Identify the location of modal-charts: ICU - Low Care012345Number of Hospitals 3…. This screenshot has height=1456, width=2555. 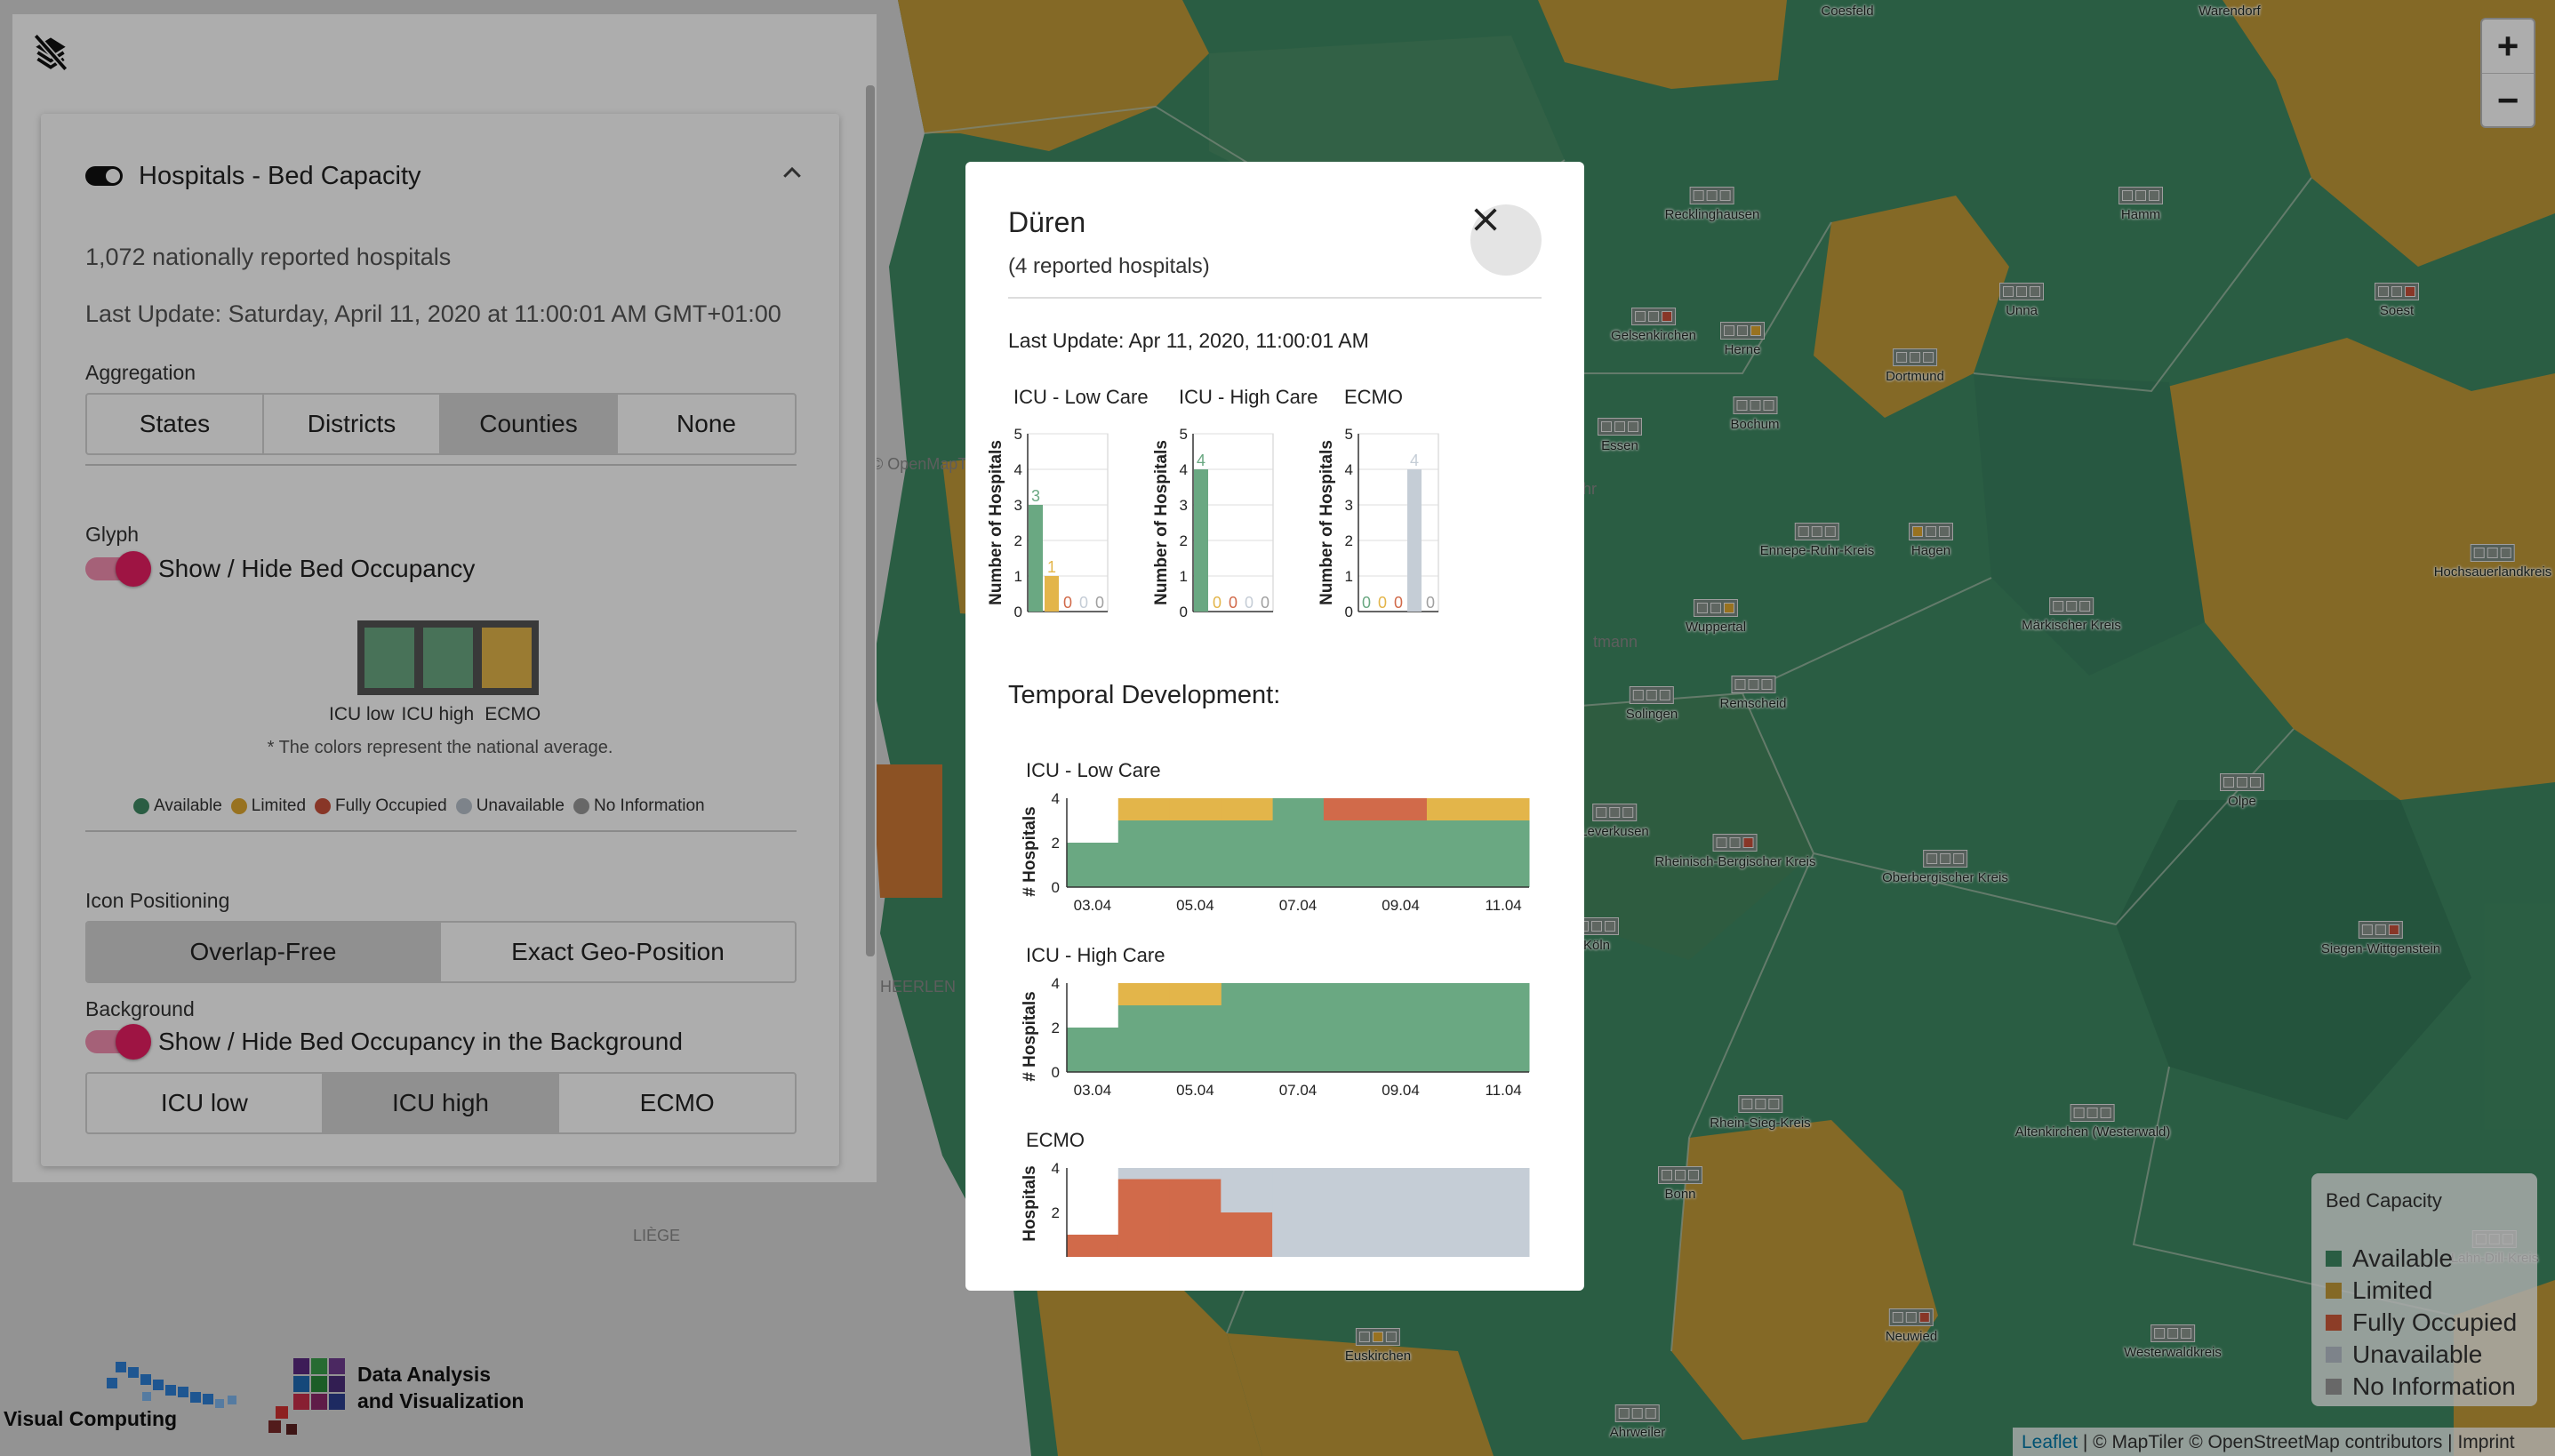
(1258, 821).